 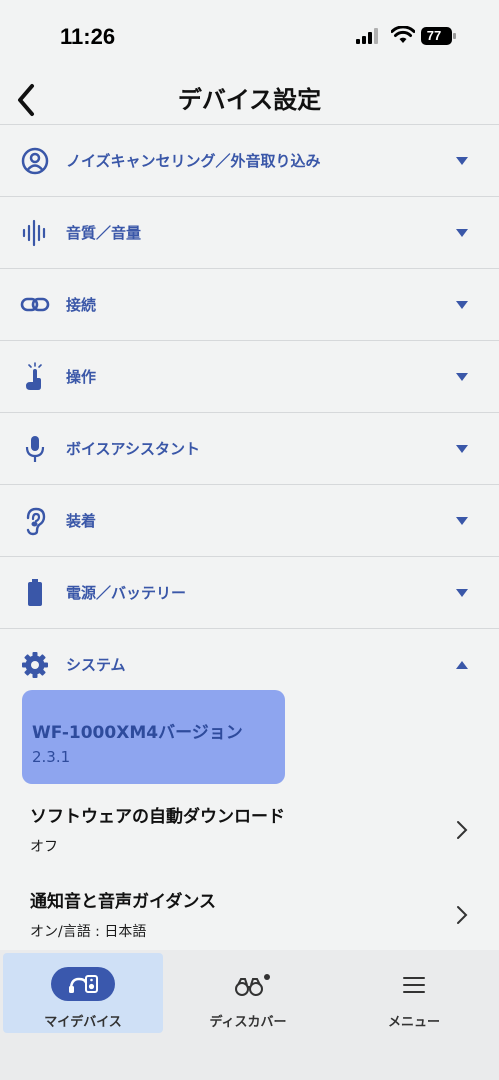 What do you see at coordinates (88, 932) in the screenshot?
I see `setting-value: オン/言語 : 日本語` at bounding box center [88, 932].